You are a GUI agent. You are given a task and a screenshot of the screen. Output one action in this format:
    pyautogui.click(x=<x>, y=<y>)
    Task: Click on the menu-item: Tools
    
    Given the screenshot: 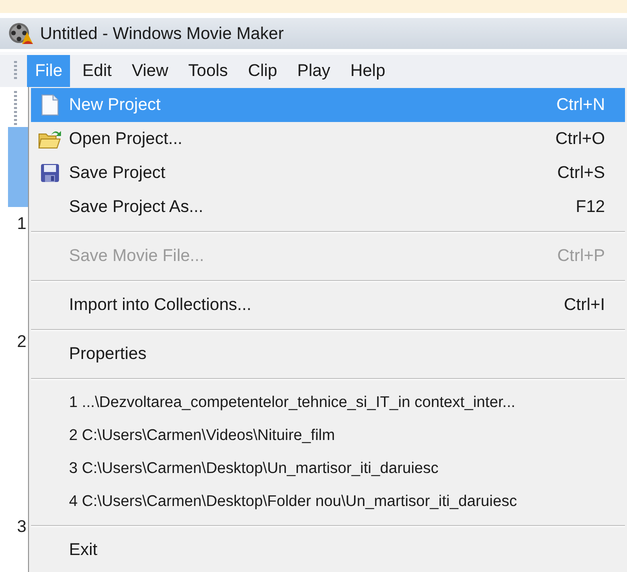 What is the action you would take?
    pyautogui.click(x=208, y=71)
    